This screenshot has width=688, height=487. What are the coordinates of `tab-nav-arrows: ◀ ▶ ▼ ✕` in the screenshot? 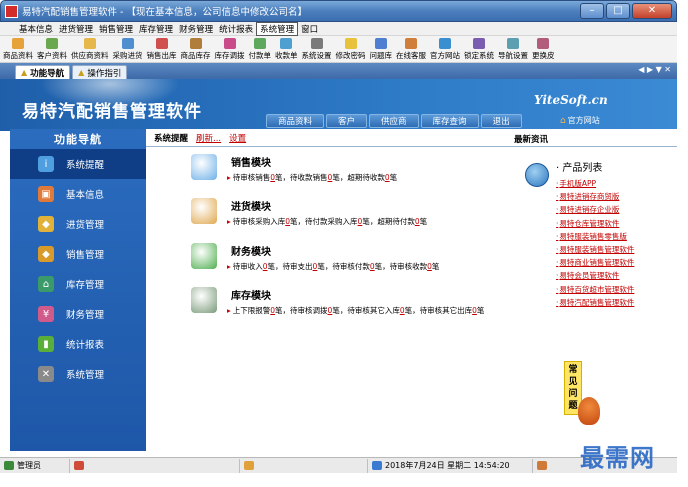 It's located at (654, 69).